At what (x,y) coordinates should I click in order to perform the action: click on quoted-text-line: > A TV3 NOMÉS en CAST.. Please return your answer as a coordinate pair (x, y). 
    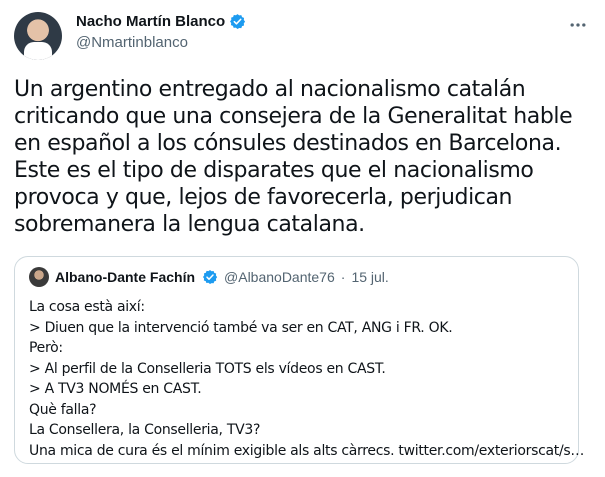
    Looking at the image, I should click on (115, 389).